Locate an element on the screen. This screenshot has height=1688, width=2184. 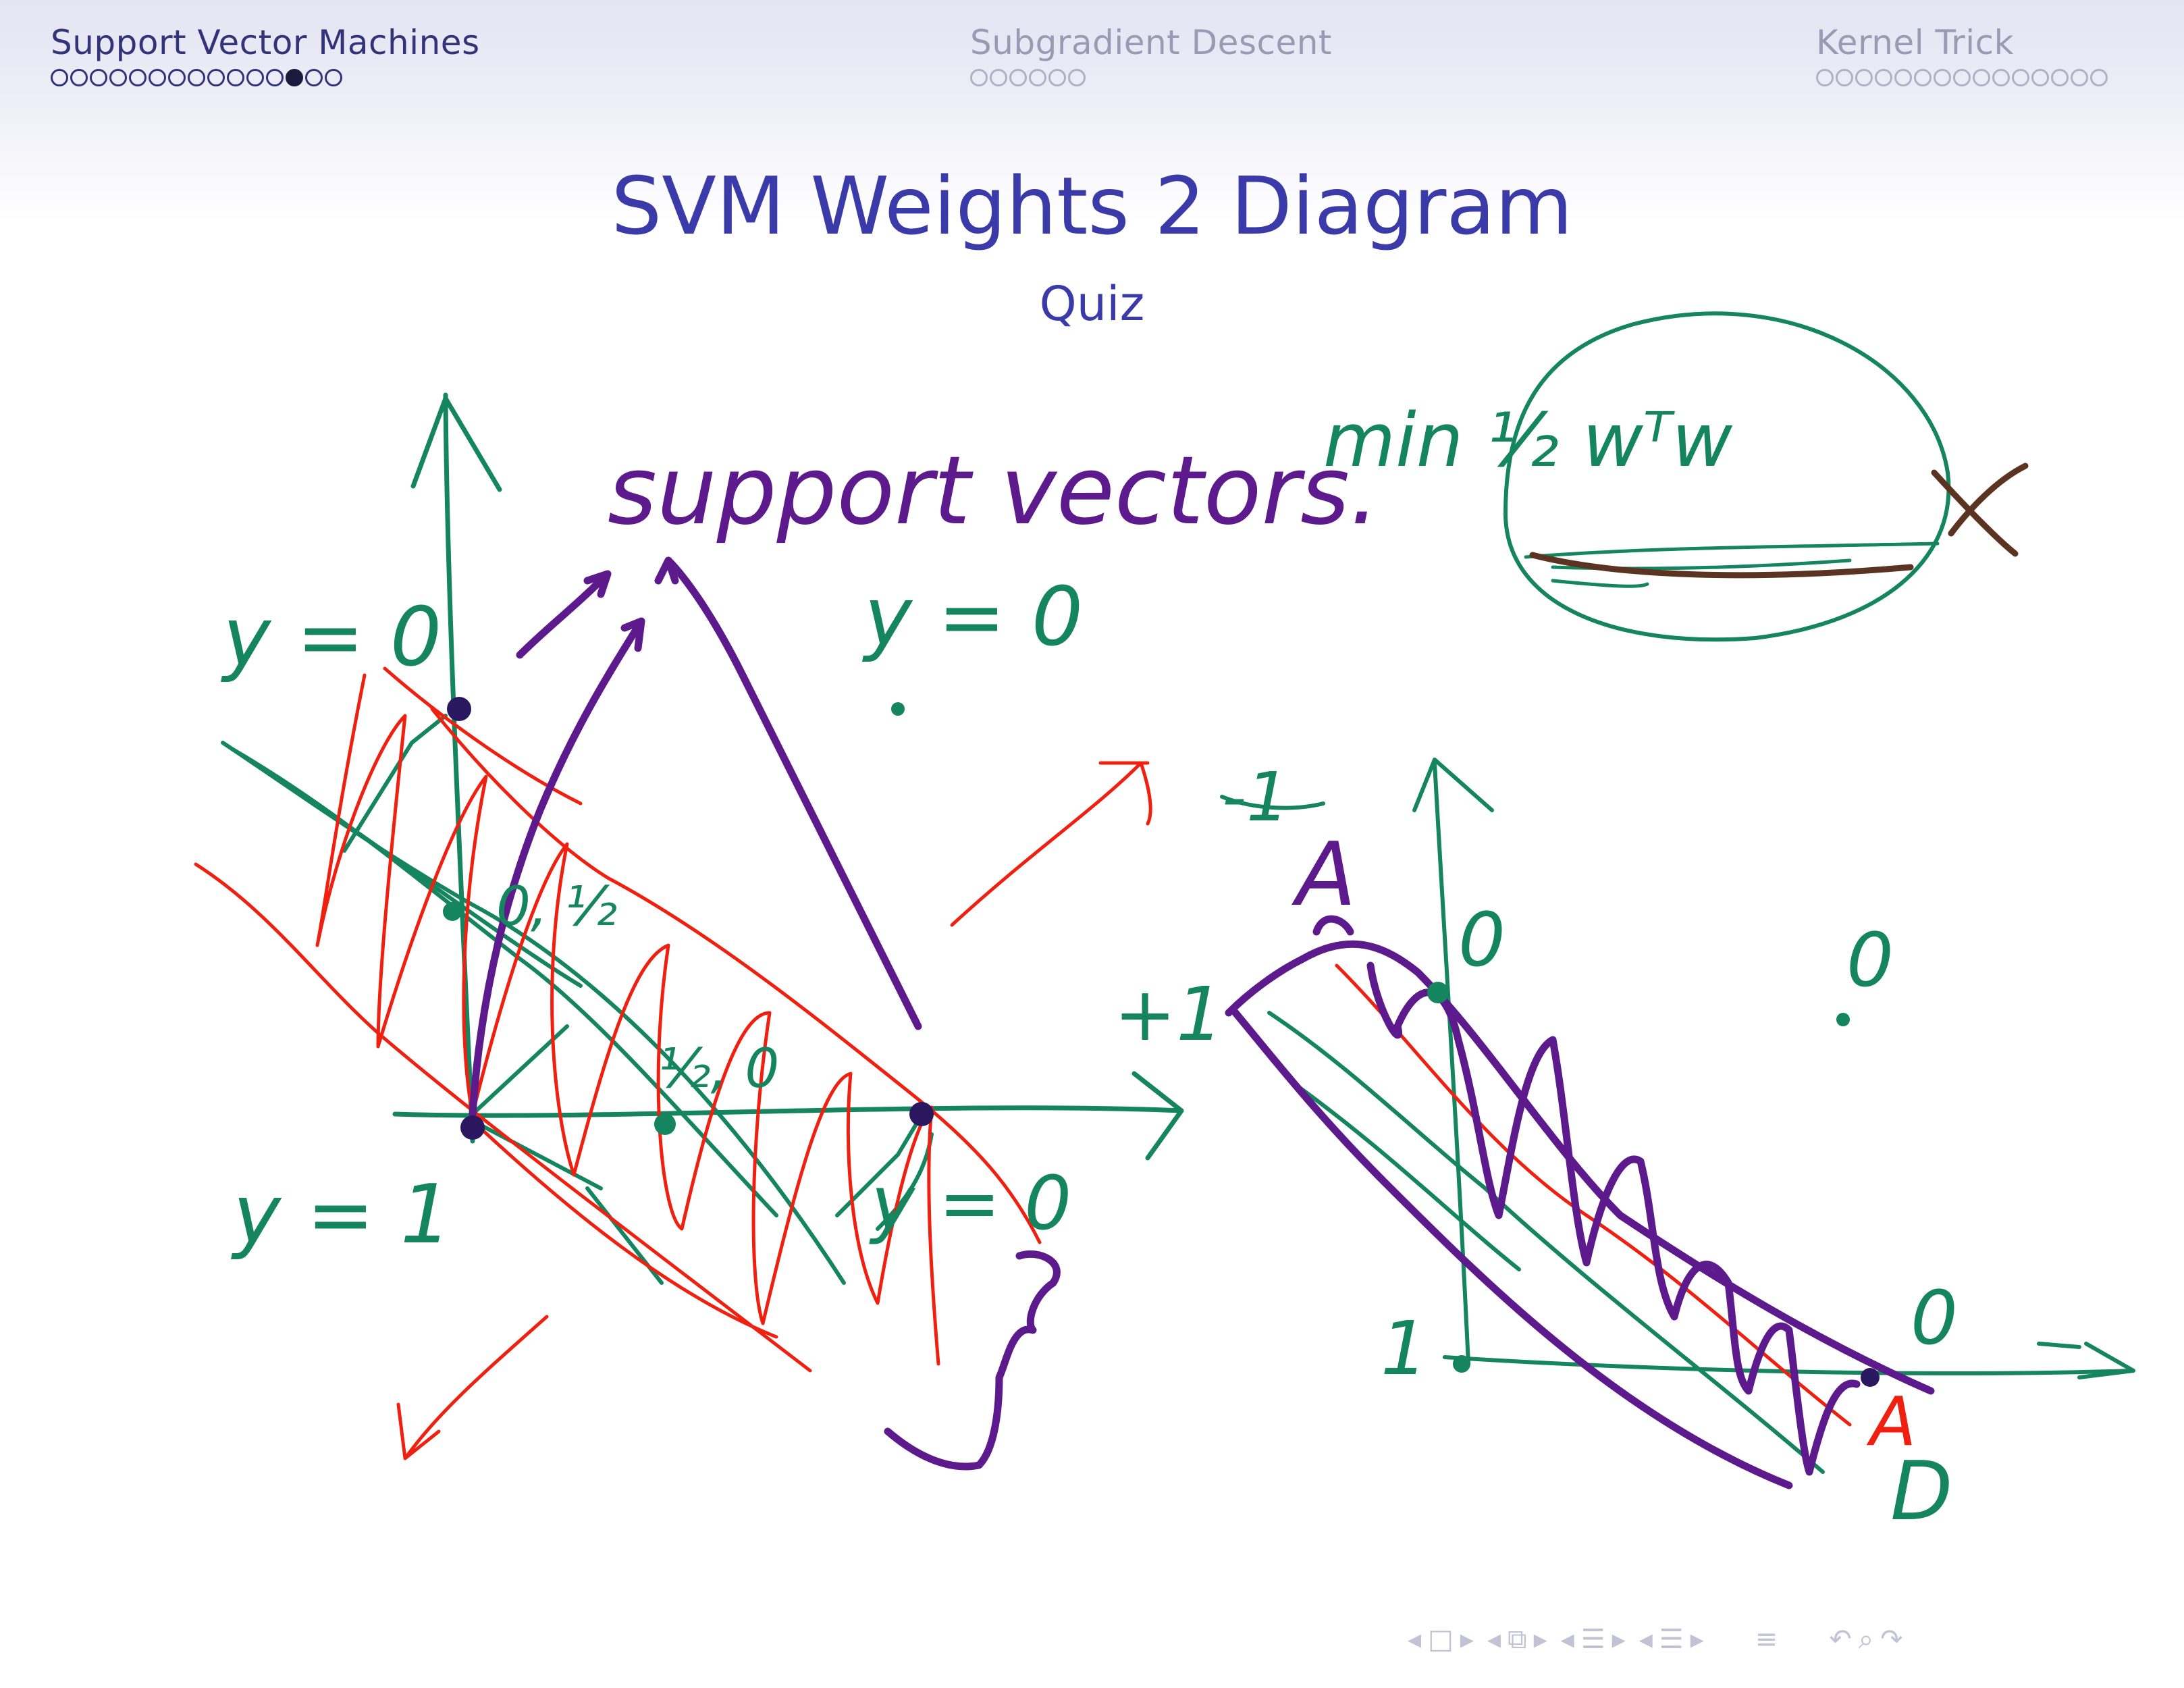
nav-redo-icon: ↷ is located at coordinates (1891, 1639).